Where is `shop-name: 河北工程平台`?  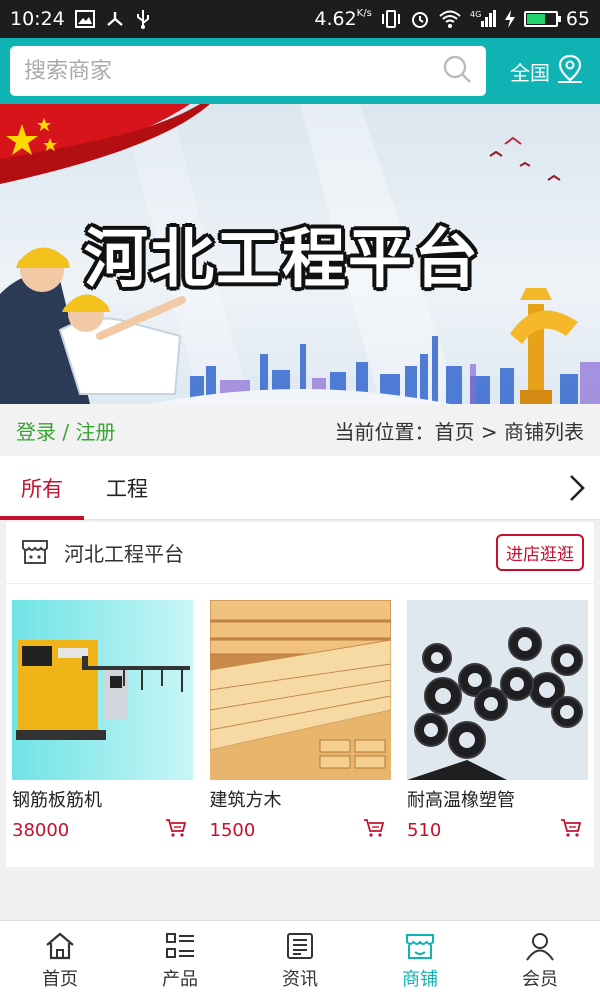 shop-name: 河北工程平台 is located at coordinates (124, 552).